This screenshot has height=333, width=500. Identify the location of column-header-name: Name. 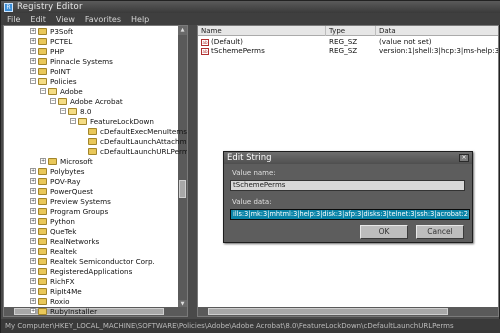
(262, 31).